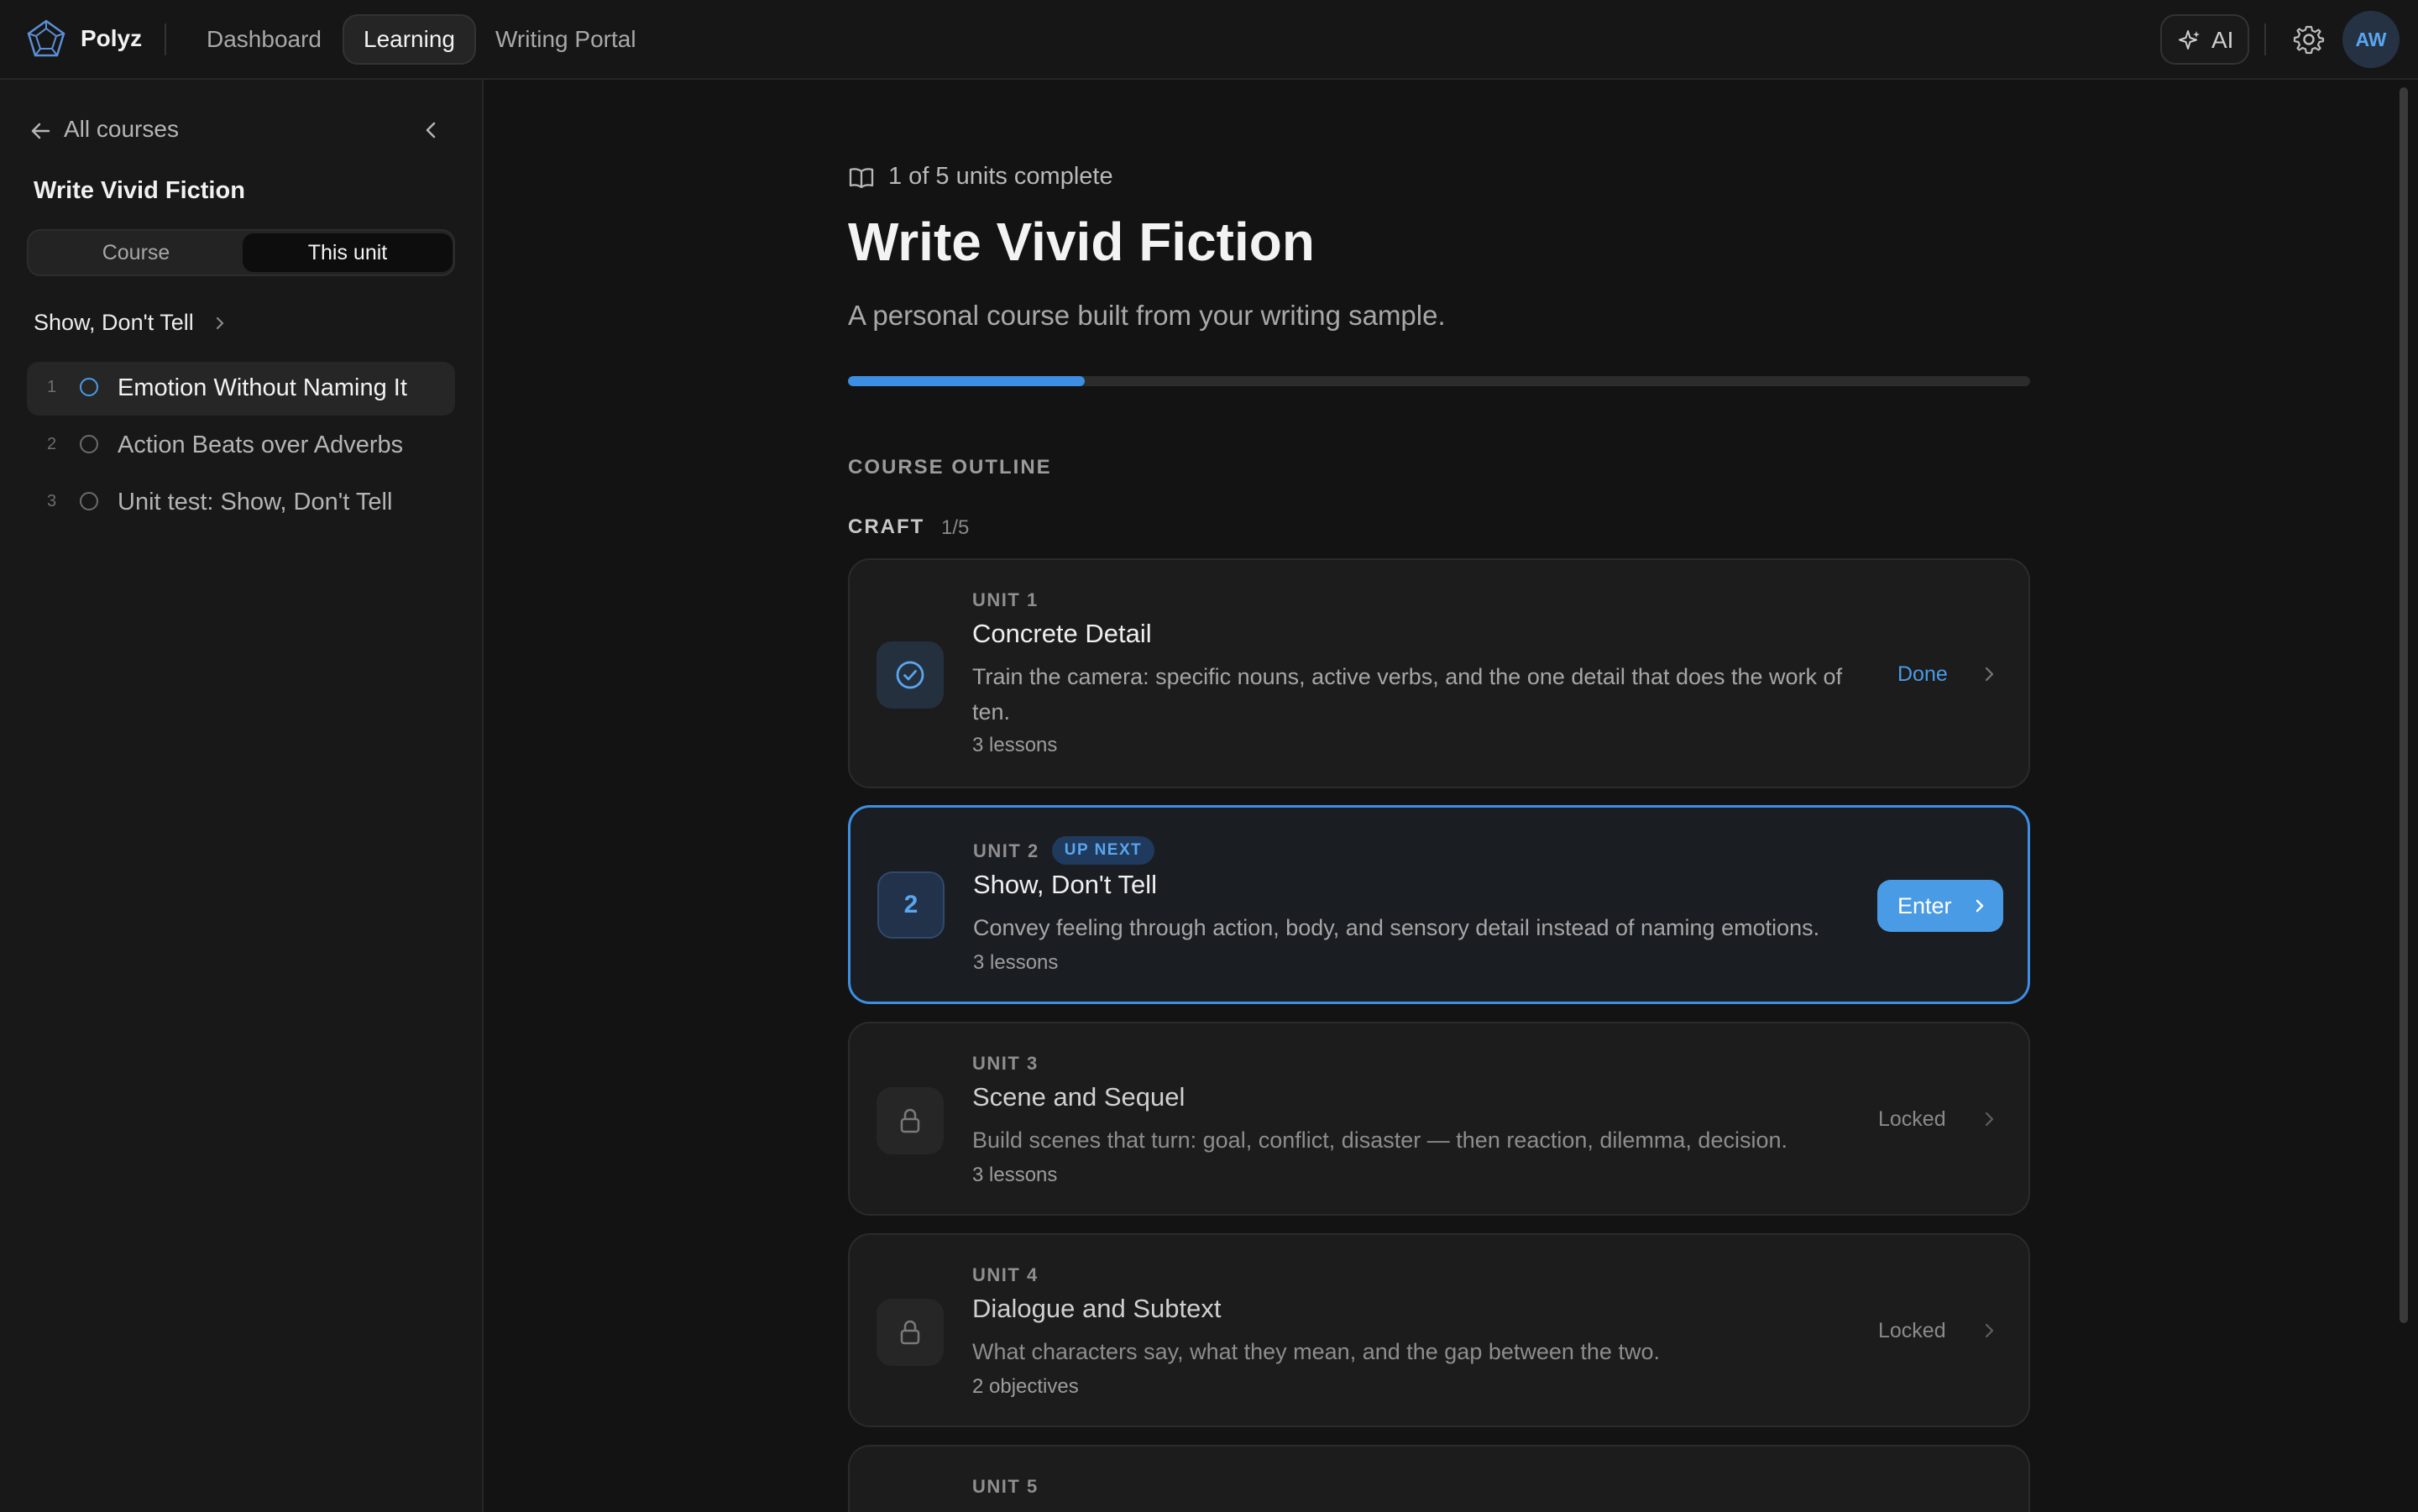 The height and width of the screenshot is (1512, 2418). I want to click on nav-learning: Learning, so click(409, 39).